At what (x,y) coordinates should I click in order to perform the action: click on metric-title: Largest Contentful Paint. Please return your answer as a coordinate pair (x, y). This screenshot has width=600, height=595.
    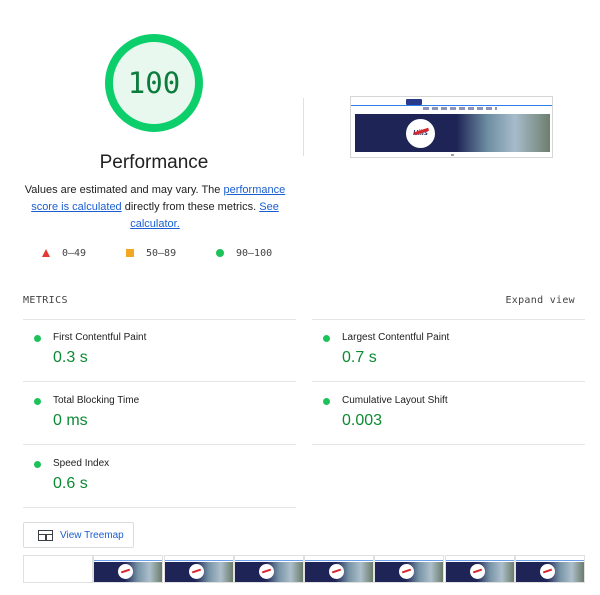
    Looking at the image, I should click on (396, 337).